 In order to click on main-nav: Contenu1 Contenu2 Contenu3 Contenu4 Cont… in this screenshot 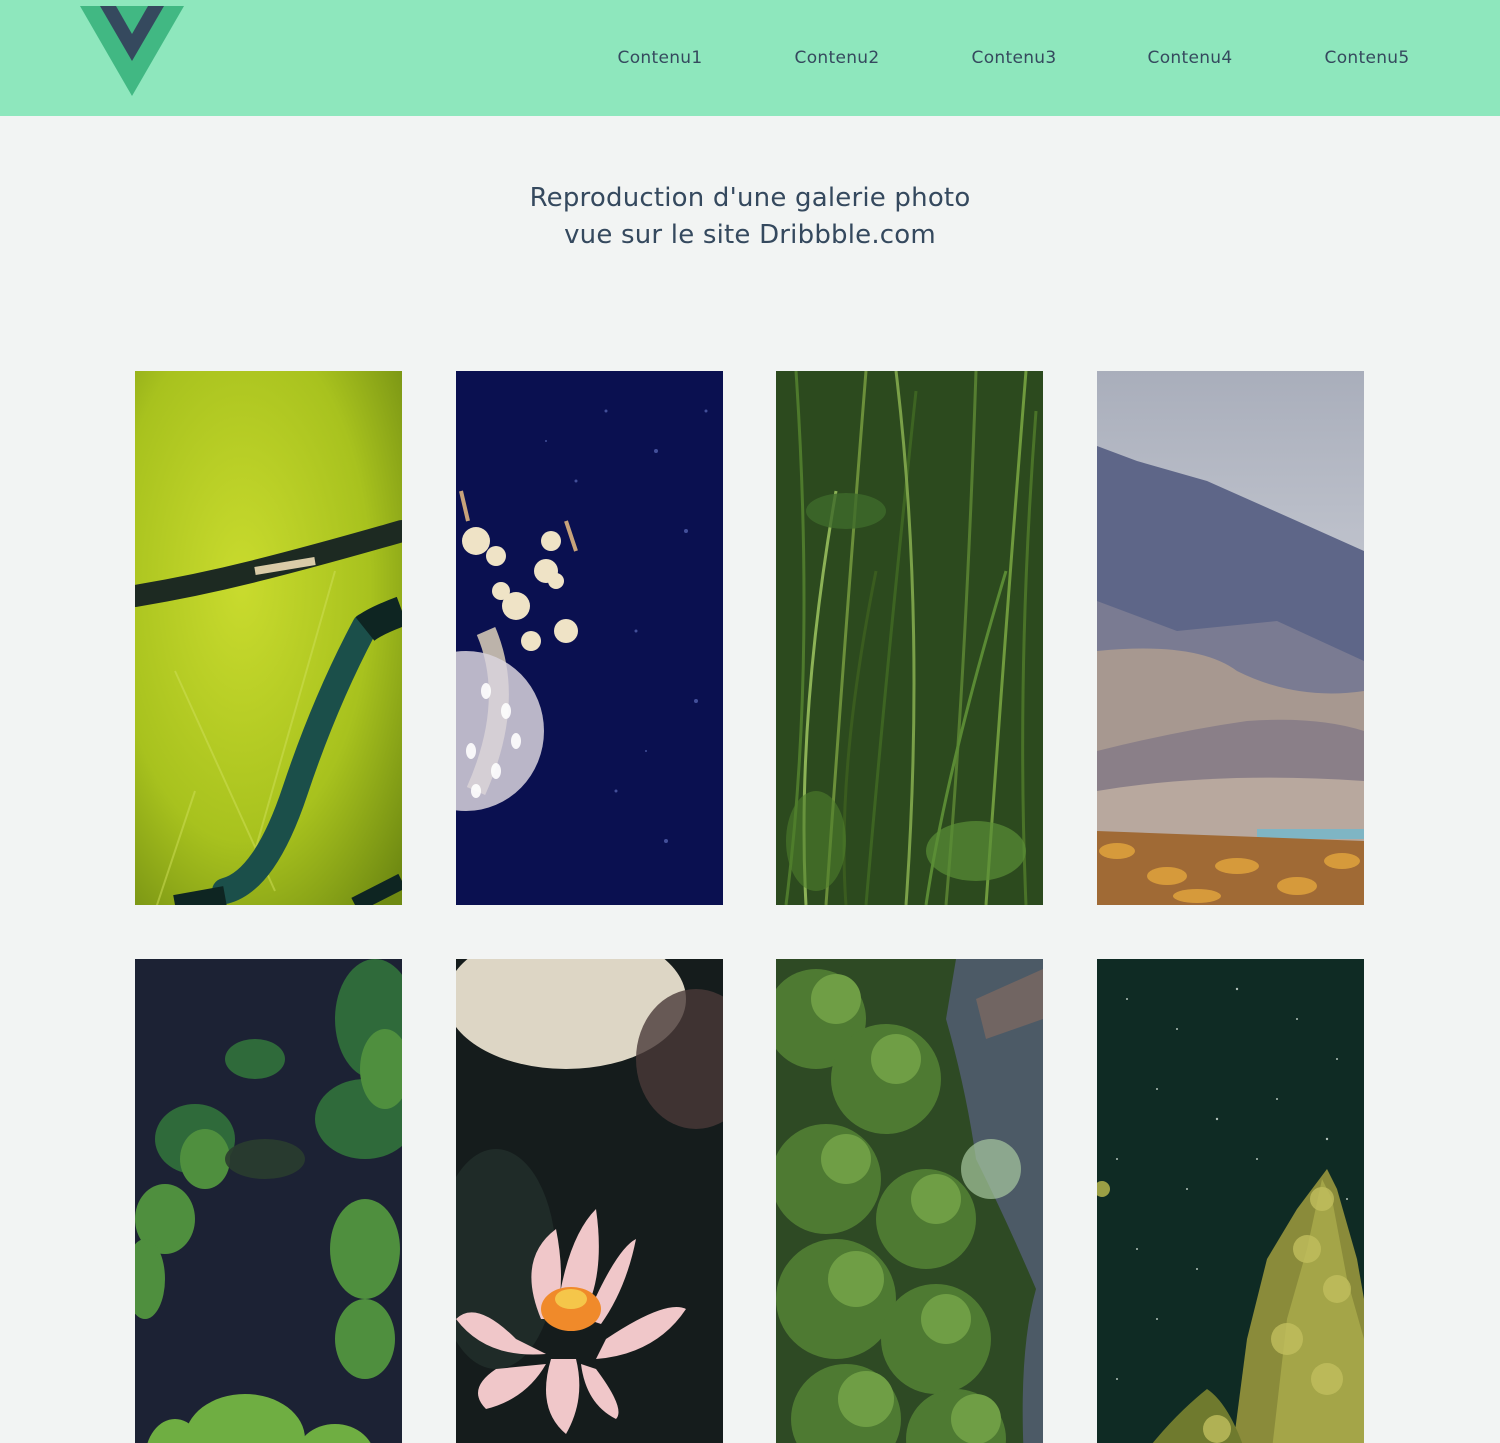, I will do `click(750, 58)`.